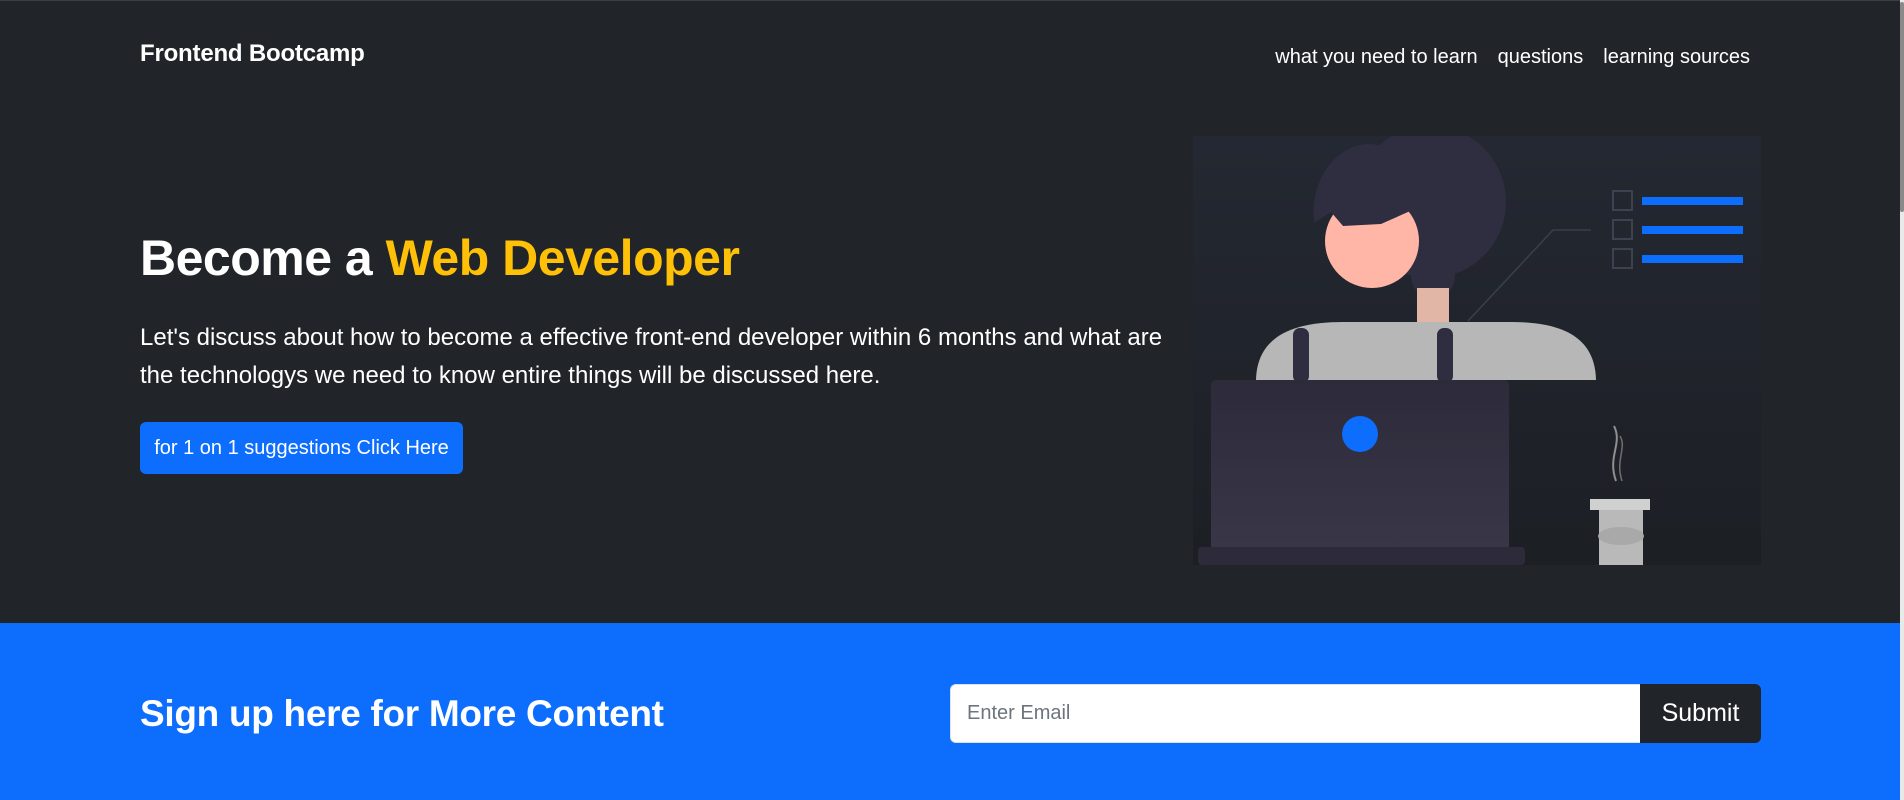 The image size is (1904, 800). What do you see at coordinates (402, 713) in the screenshot?
I see `signup-title: Sign up here for More Content` at bounding box center [402, 713].